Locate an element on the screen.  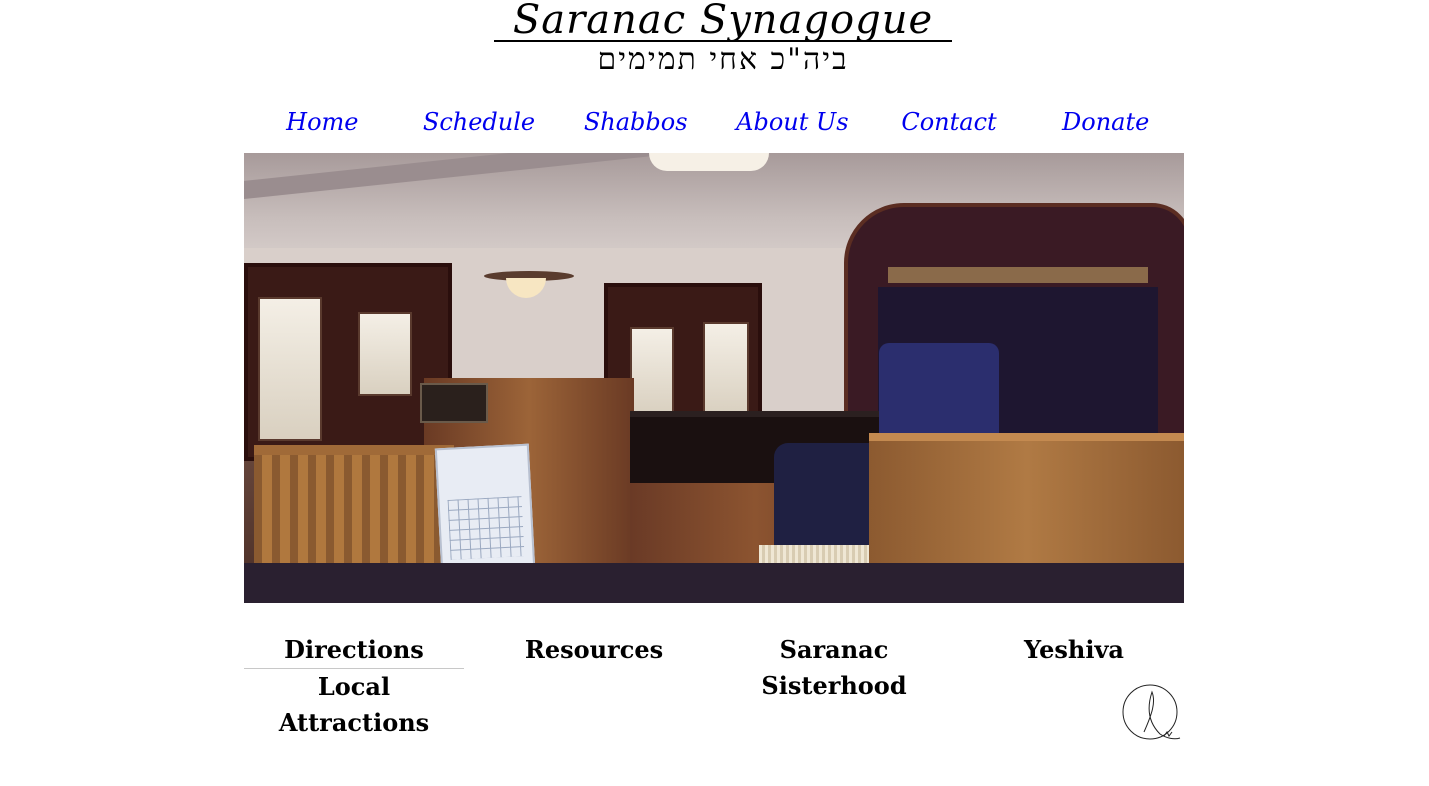
site-logo: Saranac Synagogue ביה"כ אחי תמימים is located at coordinates (723, 40).